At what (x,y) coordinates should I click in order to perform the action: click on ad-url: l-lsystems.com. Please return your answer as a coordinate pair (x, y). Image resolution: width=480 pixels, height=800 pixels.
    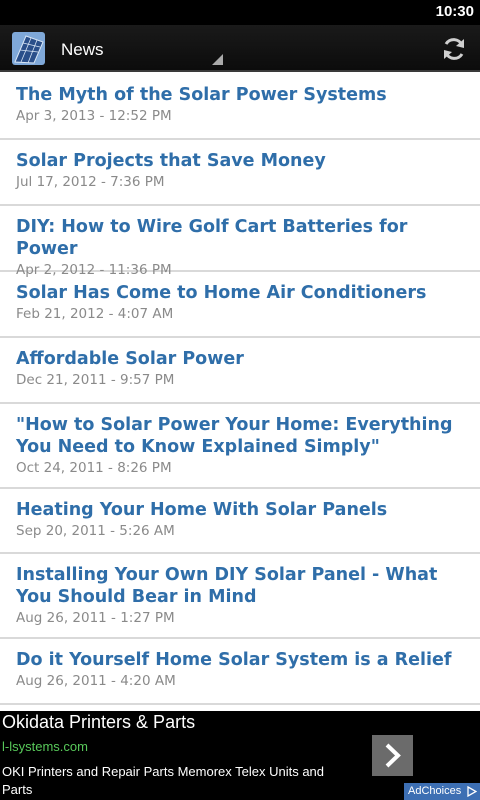
    Looking at the image, I should click on (45, 746).